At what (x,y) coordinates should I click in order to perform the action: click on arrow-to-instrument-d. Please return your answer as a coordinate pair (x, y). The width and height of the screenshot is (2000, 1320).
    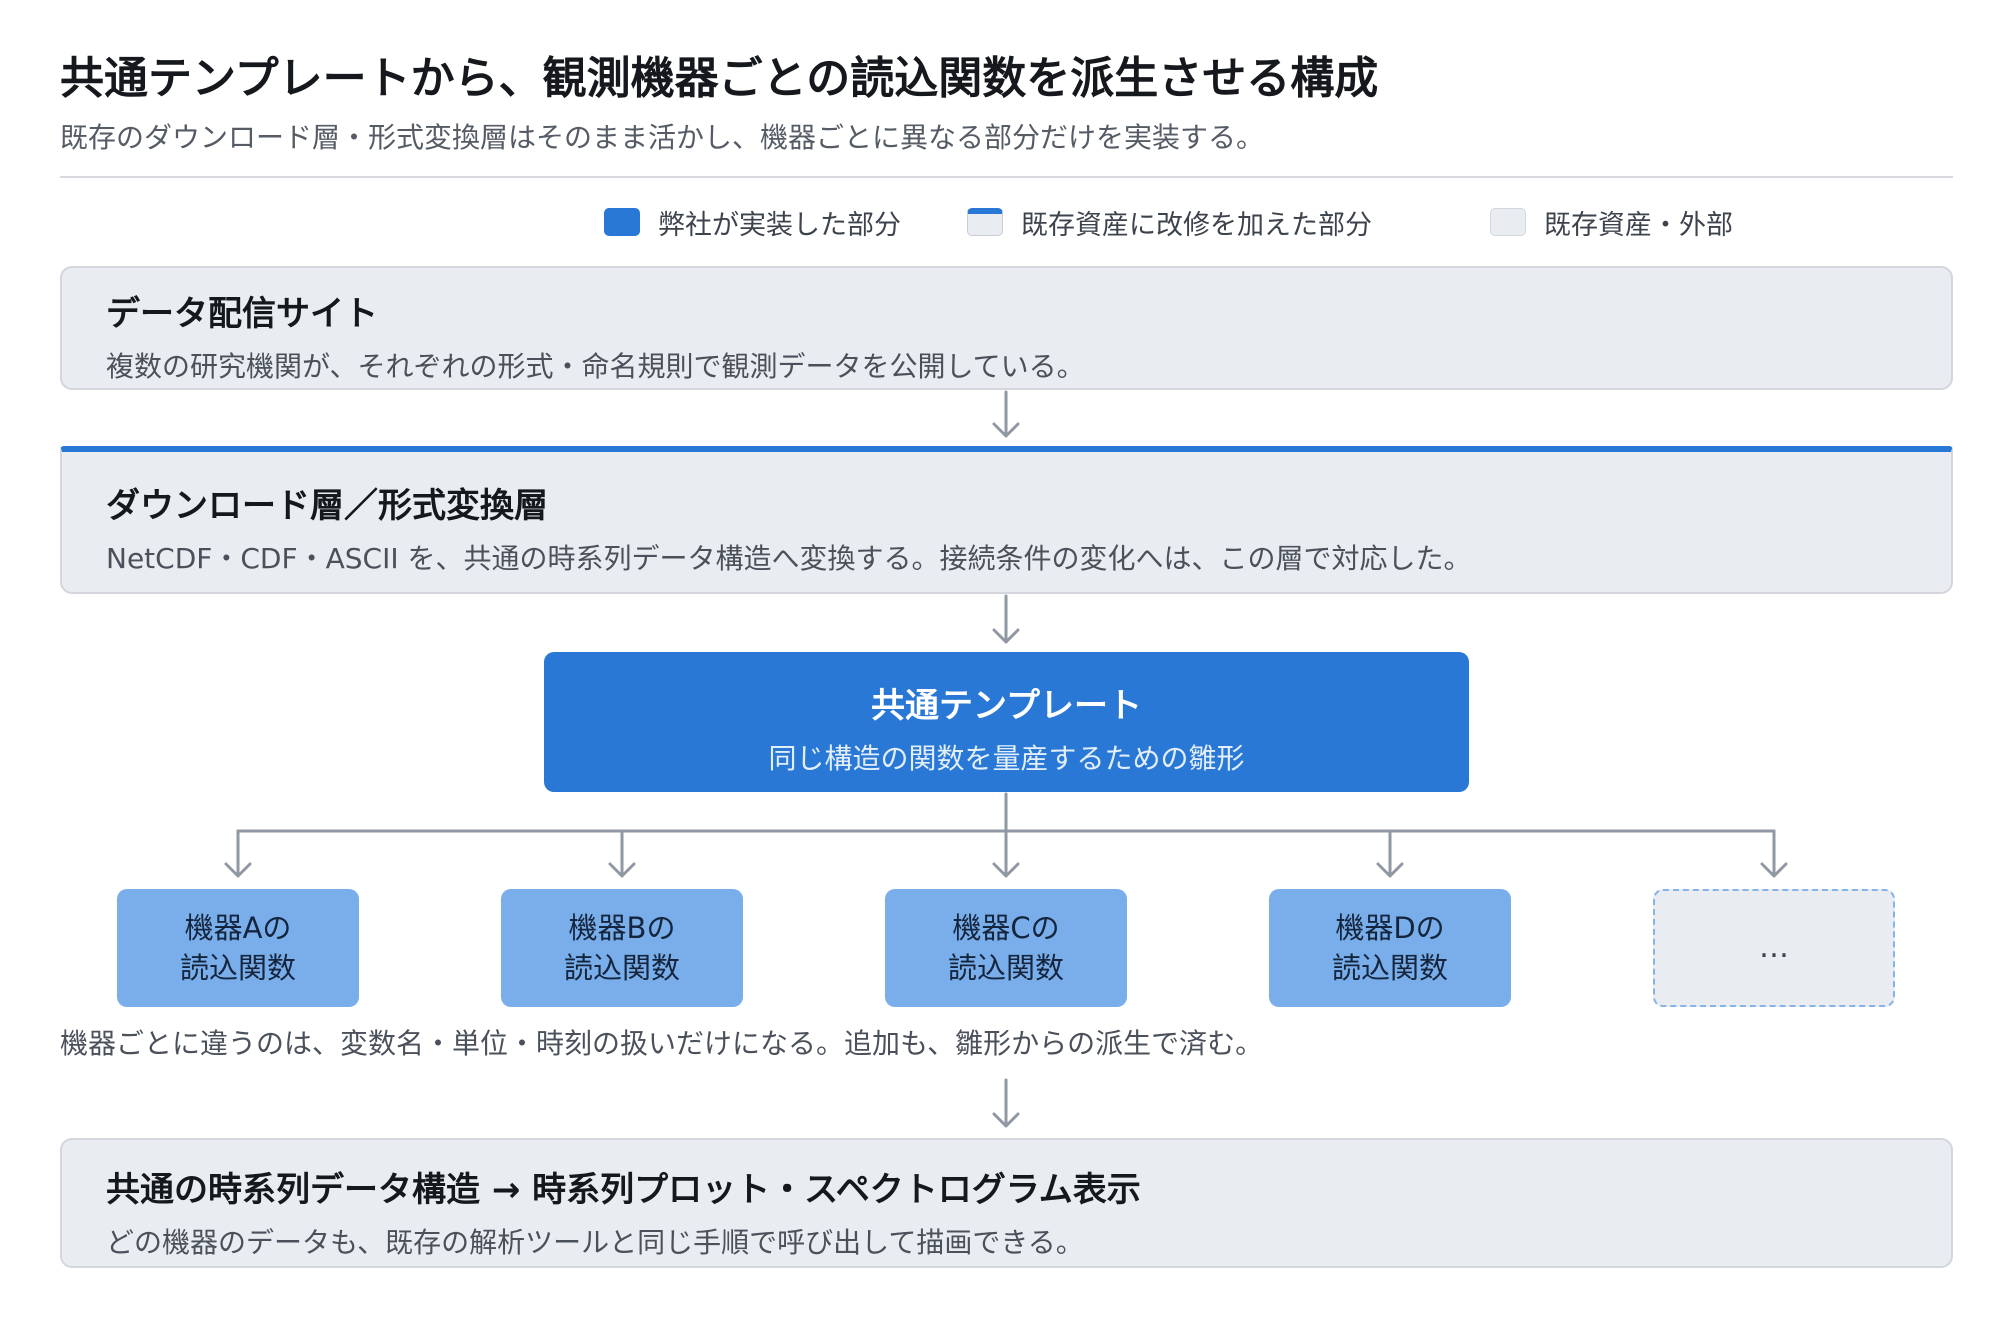
    Looking at the image, I should click on (1390, 853).